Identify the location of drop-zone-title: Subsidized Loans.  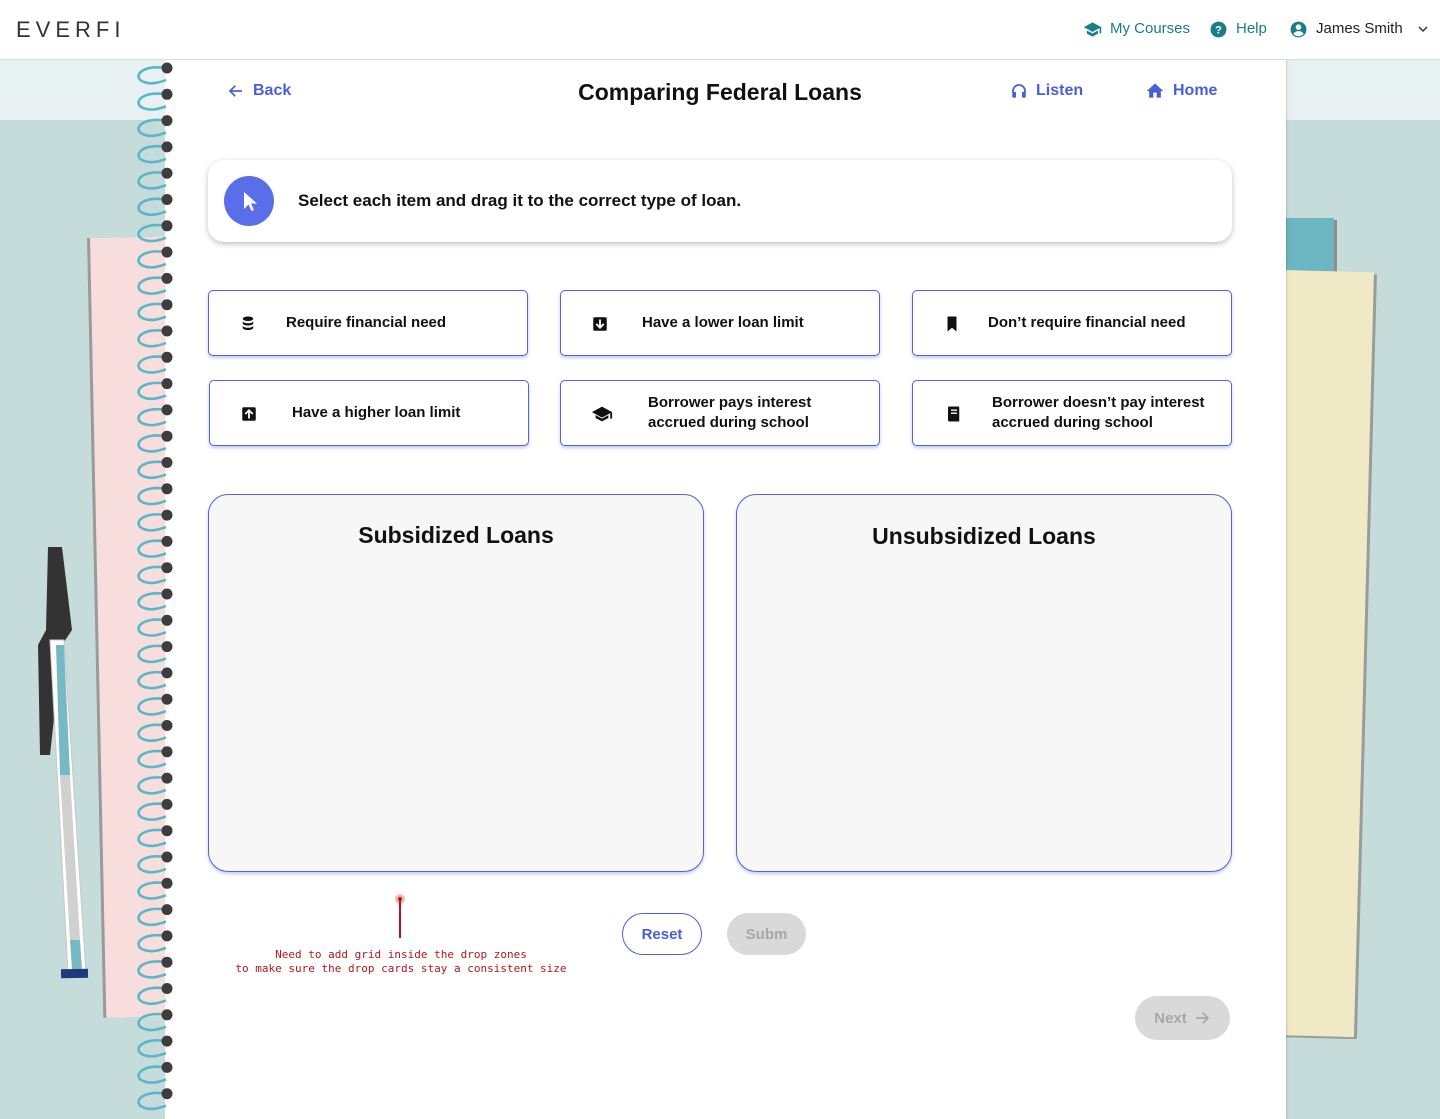
(456, 535).